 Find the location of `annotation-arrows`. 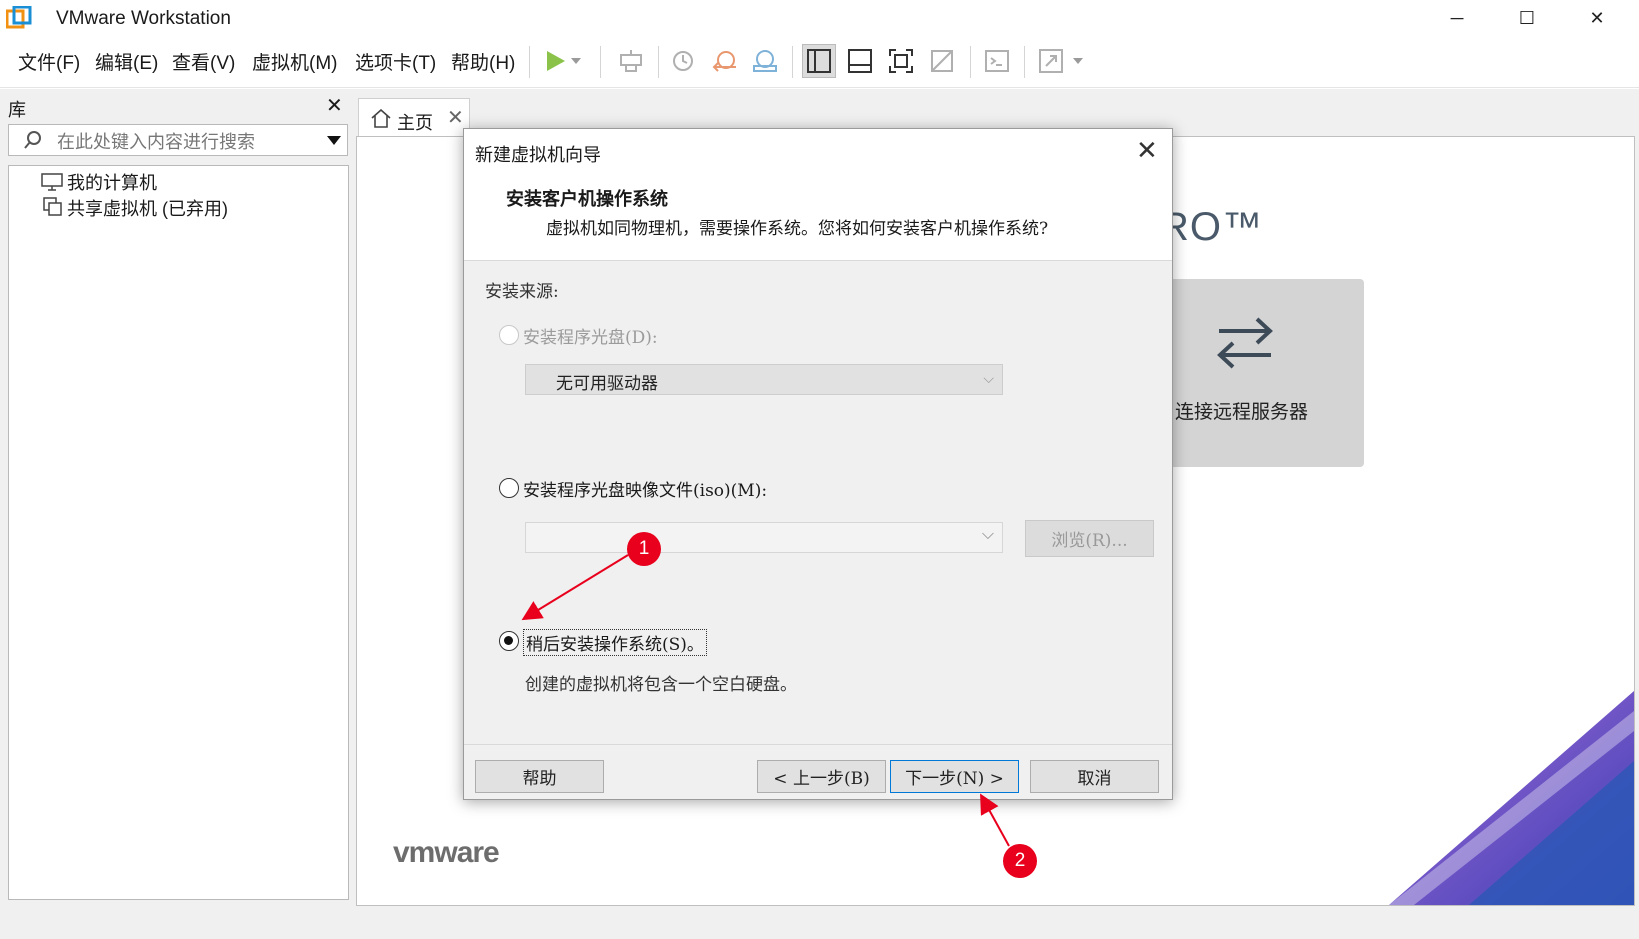

annotation-arrows is located at coordinates (765, 700).